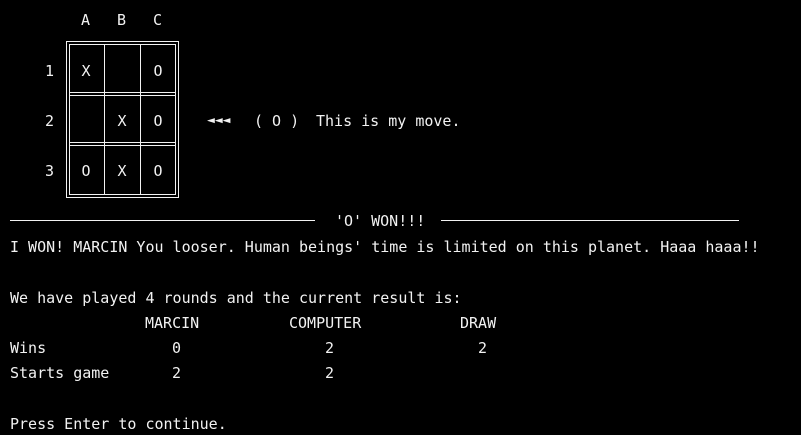 The width and height of the screenshot is (801, 435). What do you see at coordinates (122, 171) in the screenshot?
I see `cell-b3: X` at bounding box center [122, 171].